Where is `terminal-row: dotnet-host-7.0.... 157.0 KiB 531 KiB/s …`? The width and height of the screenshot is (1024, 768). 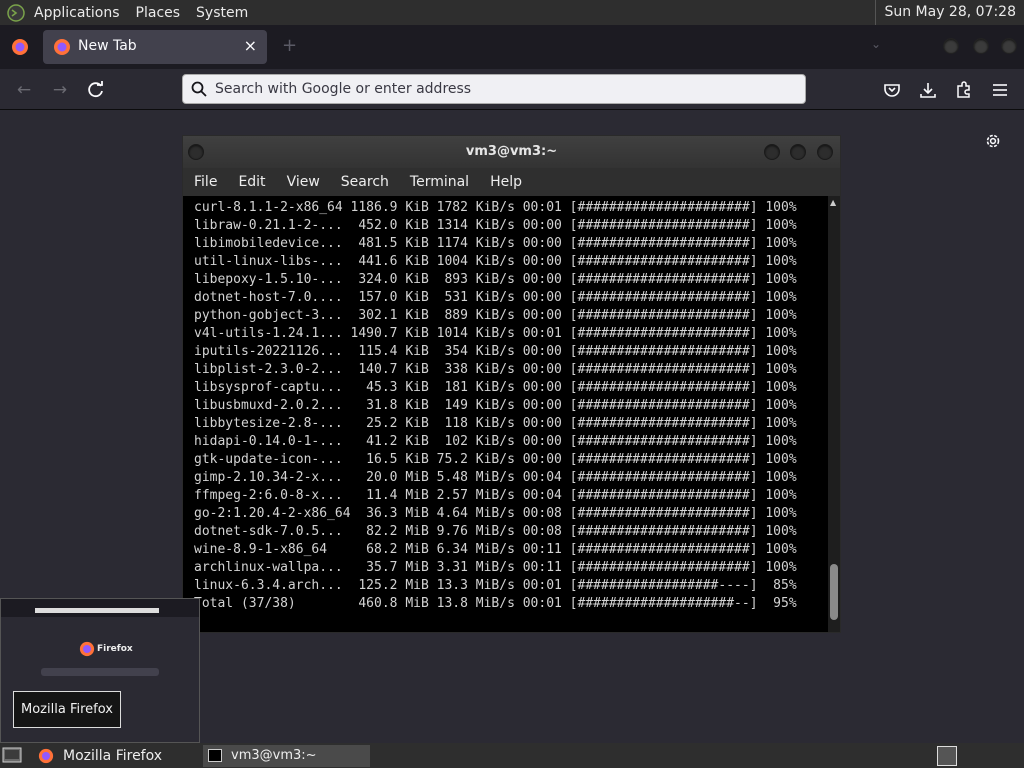 terminal-row: dotnet-host-7.0.... 157.0 KiB 531 KiB/s … is located at coordinates (495, 297).